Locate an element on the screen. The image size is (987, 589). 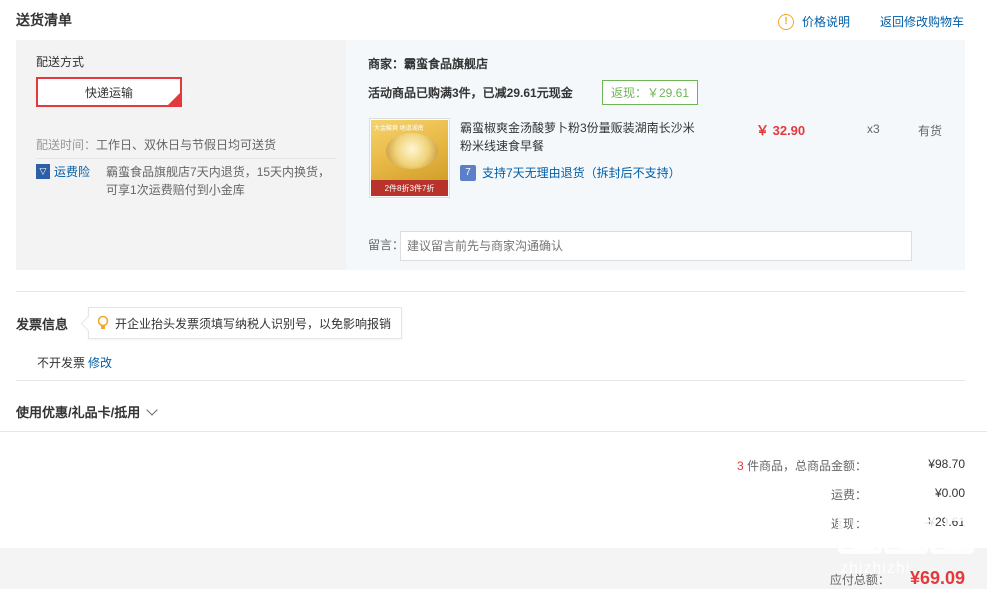
shipping-method-label: 配送方式 is located at coordinates (60, 62).